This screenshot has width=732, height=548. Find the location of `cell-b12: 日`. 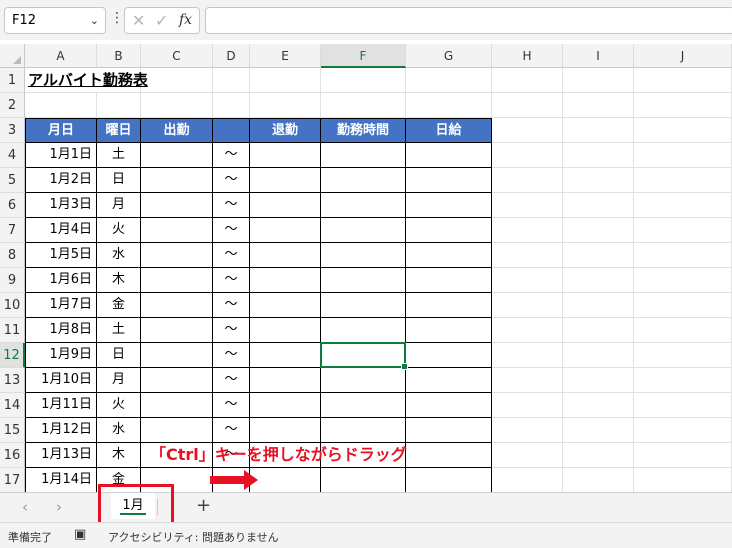

cell-b12: 日 is located at coordinates (119, 355).